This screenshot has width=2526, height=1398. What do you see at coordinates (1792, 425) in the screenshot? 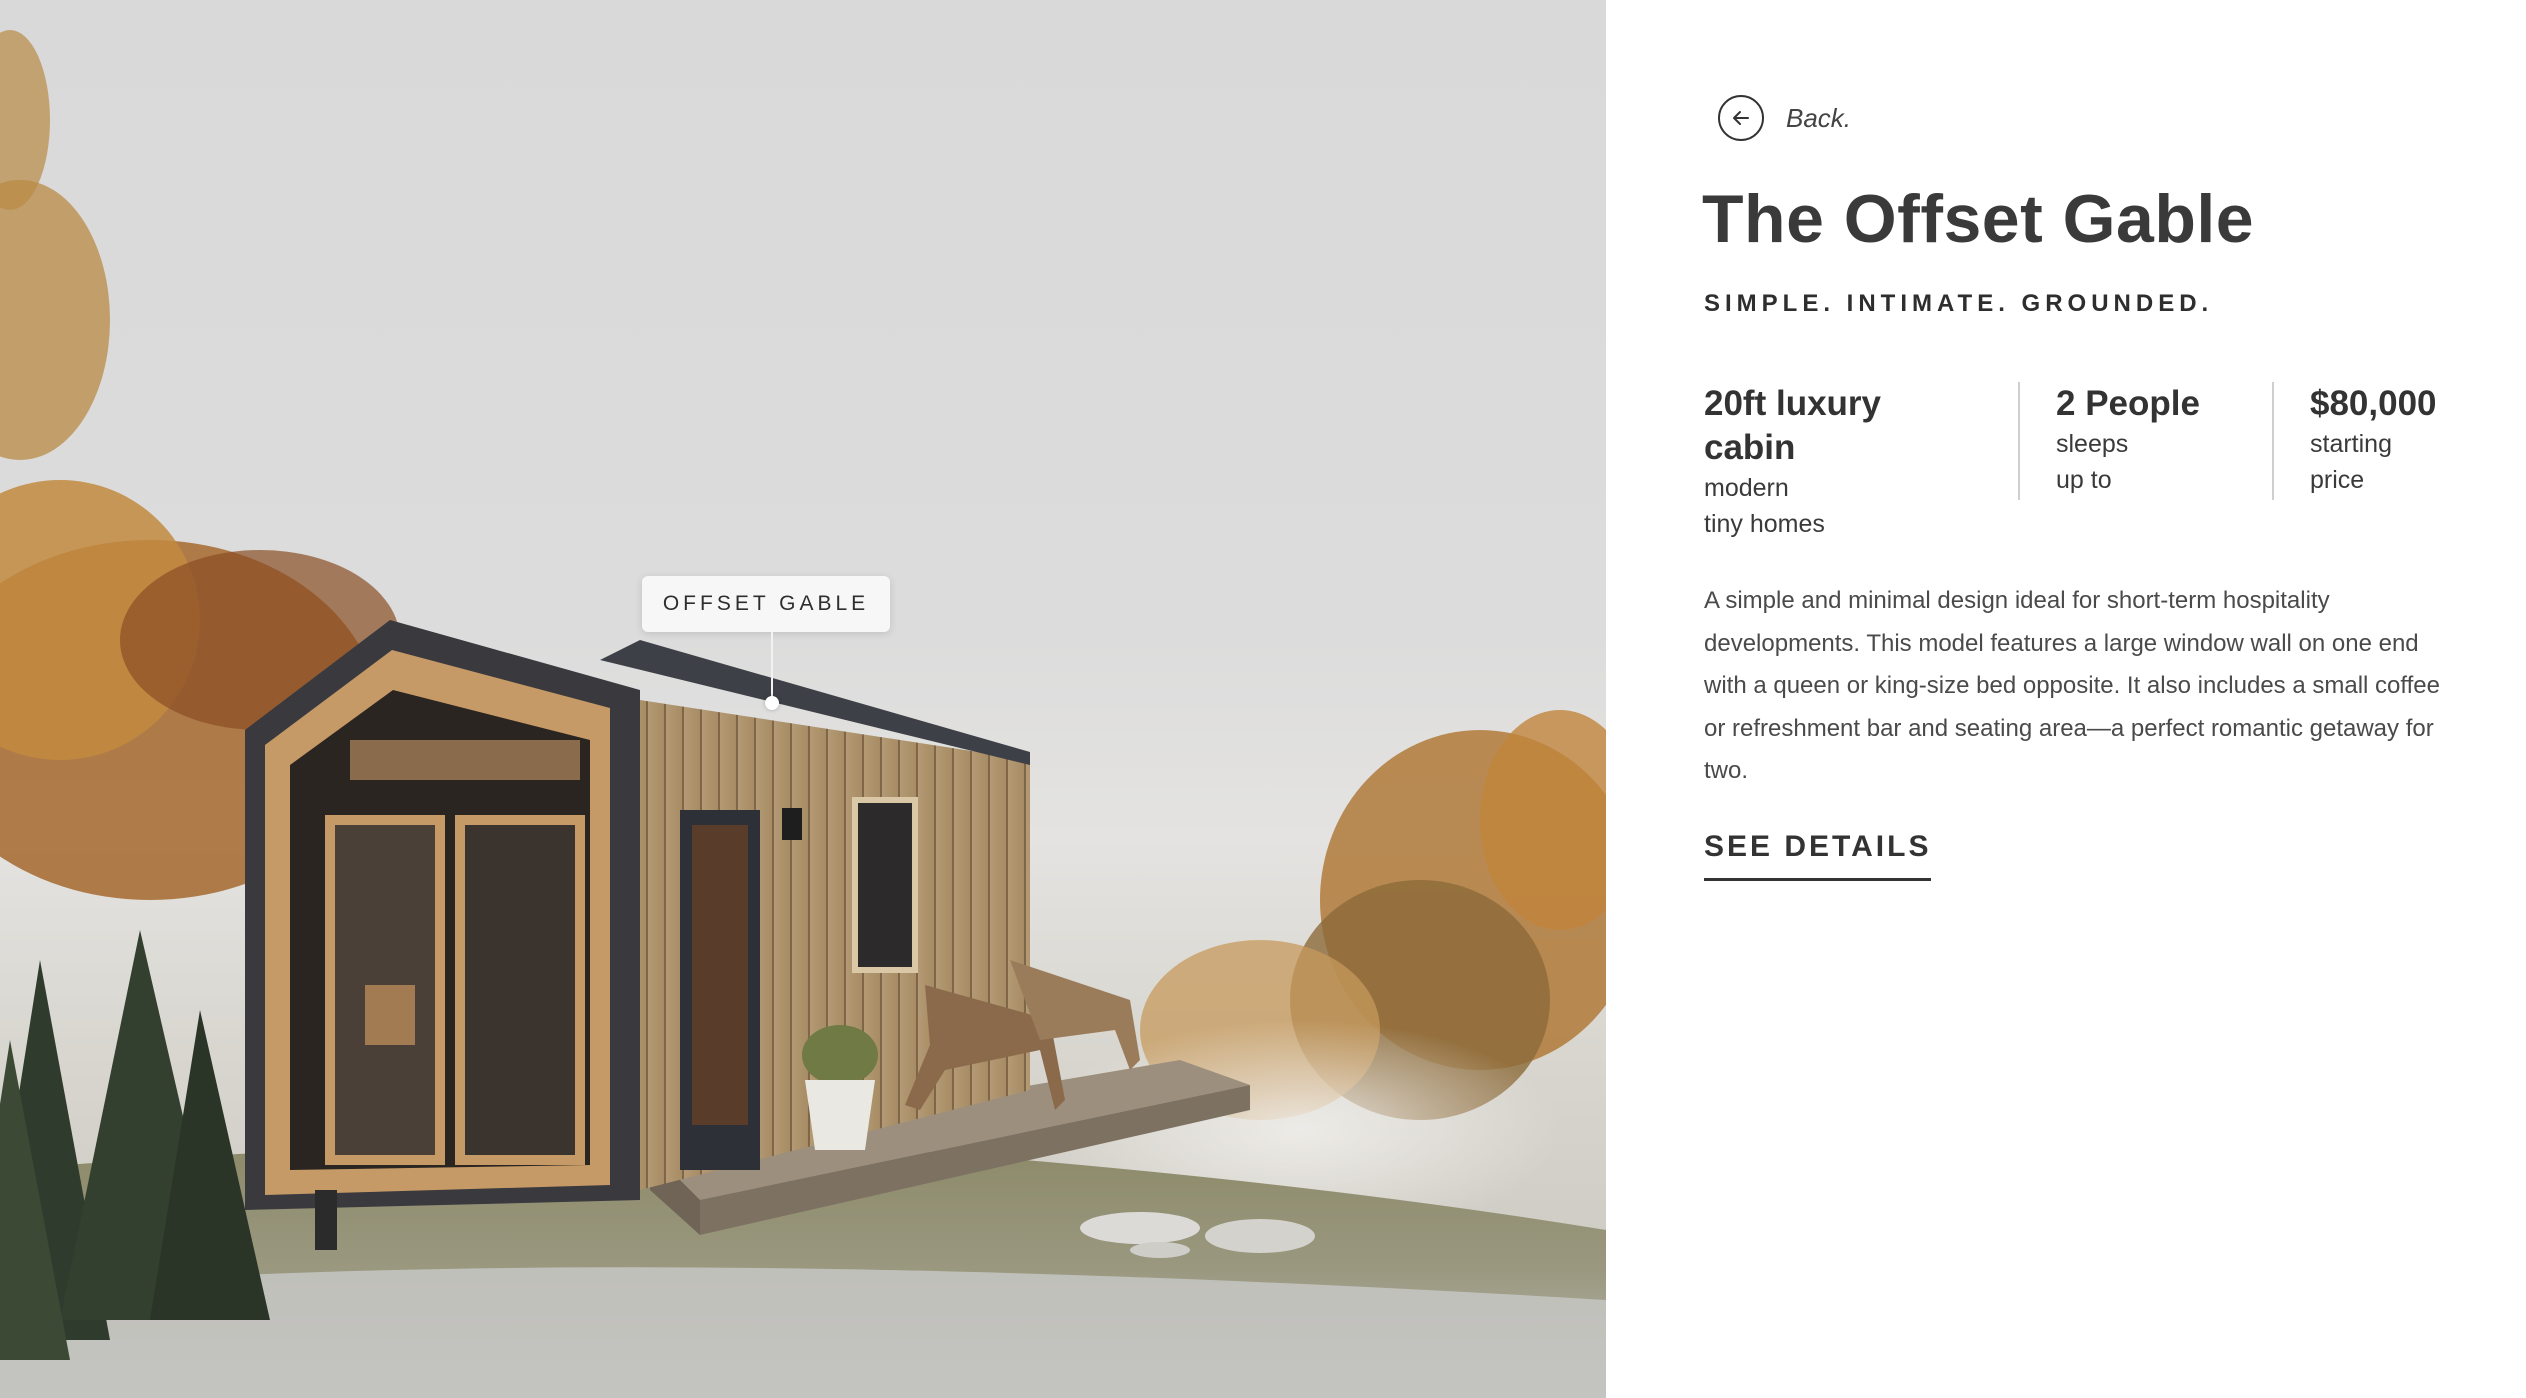
I see `stat-value: 20ft luxury cabin` at bounding box center [1792, 425].